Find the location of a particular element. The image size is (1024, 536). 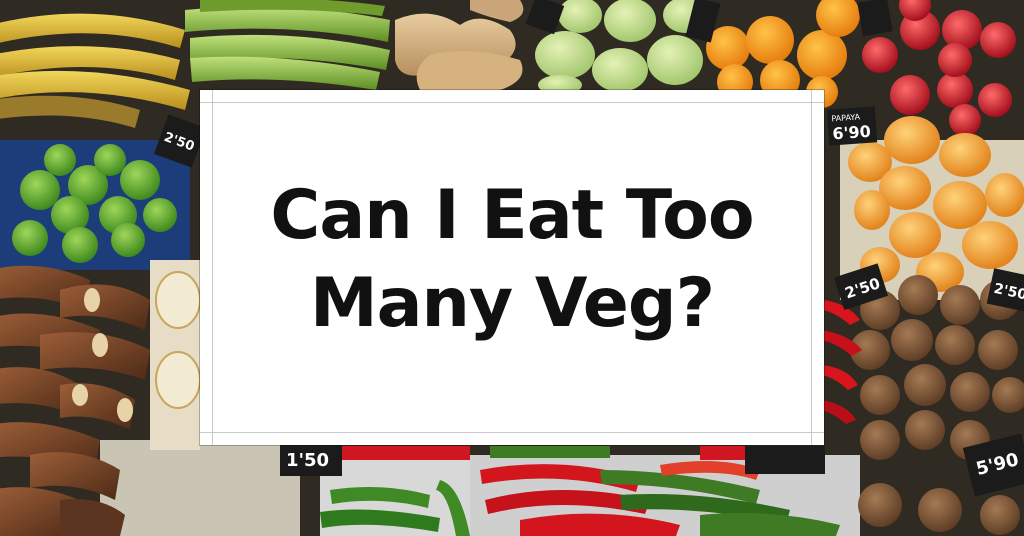

price-tag-blank is located at coordinates (785, 460).